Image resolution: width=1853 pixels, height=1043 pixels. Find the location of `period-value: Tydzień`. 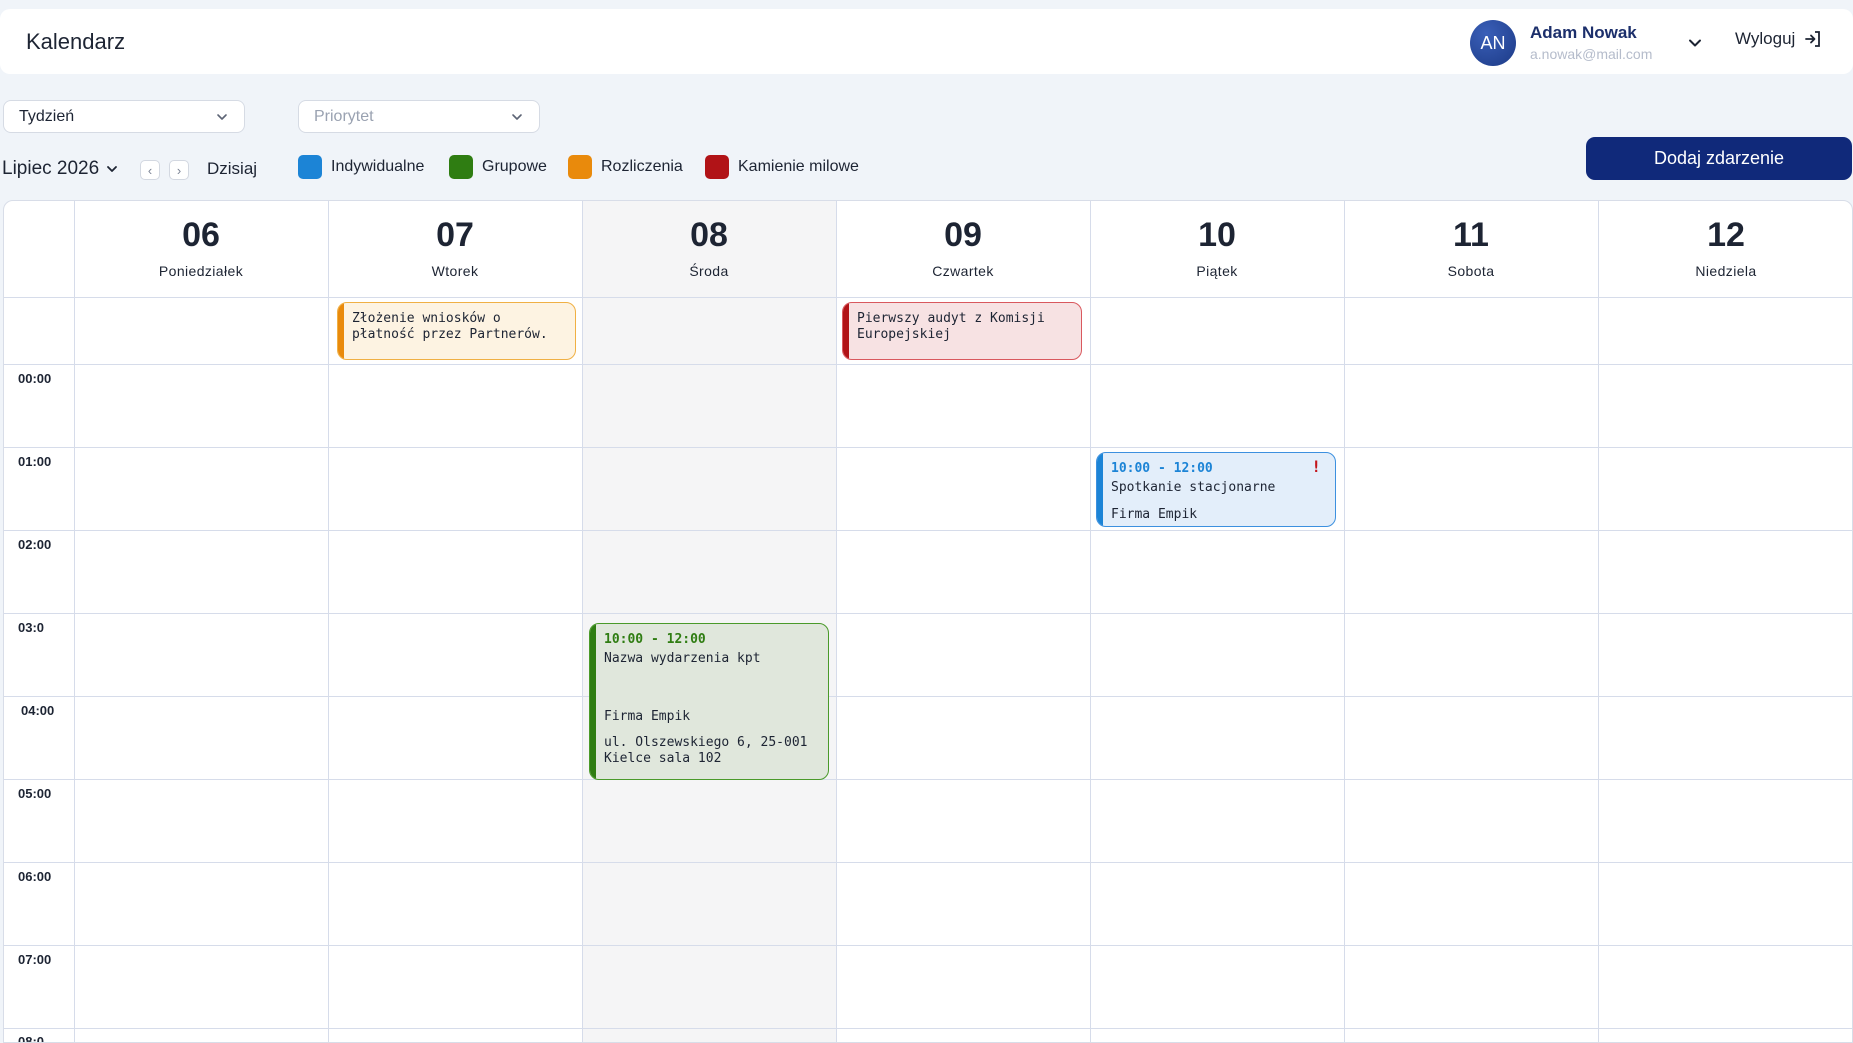

period-value: Tydzień is located at coordinates (47, 116).